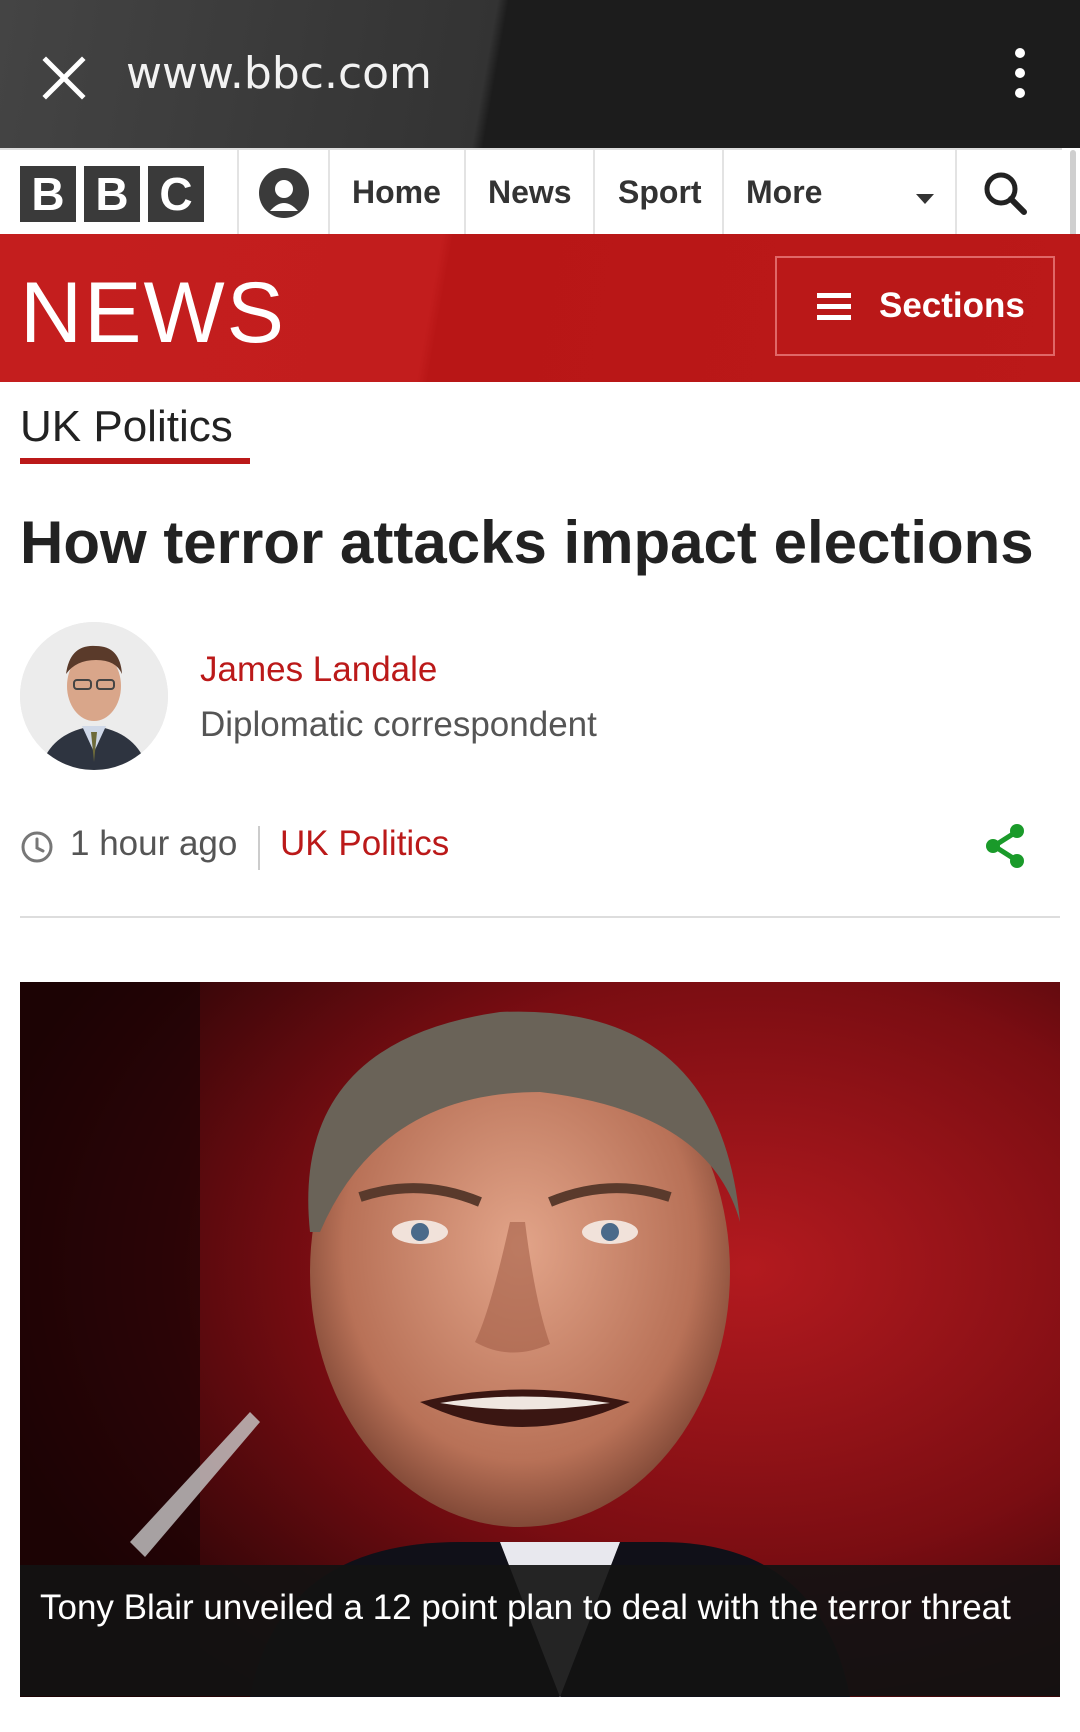  What do you see at coordinates (318, 670) in the screenshot?
I see `author-name: James Landale` at bounding box center [318, 670].